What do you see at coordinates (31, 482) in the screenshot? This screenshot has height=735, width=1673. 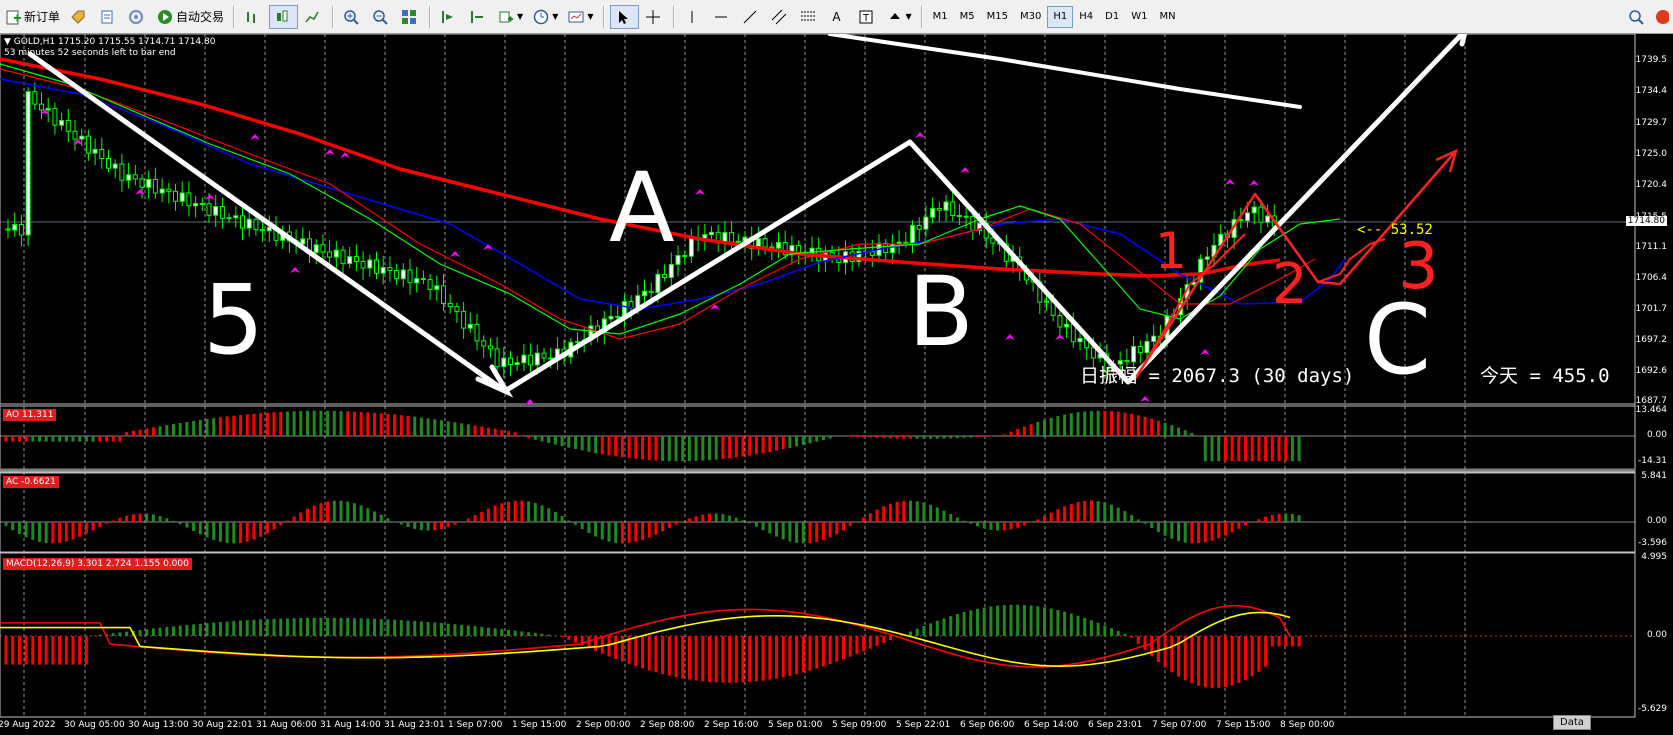 I see `ac-badge: AC -0.6621` at bounding box center [31, 482].